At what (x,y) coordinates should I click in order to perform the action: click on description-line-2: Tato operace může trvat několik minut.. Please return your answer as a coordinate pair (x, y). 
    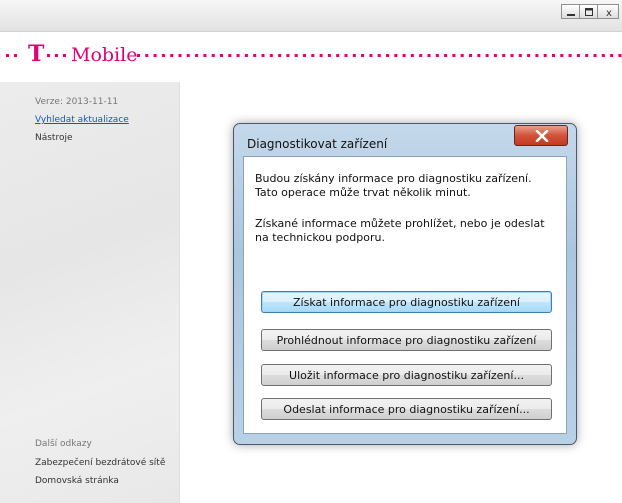
    Looking at the image, I should click on (363, 192).